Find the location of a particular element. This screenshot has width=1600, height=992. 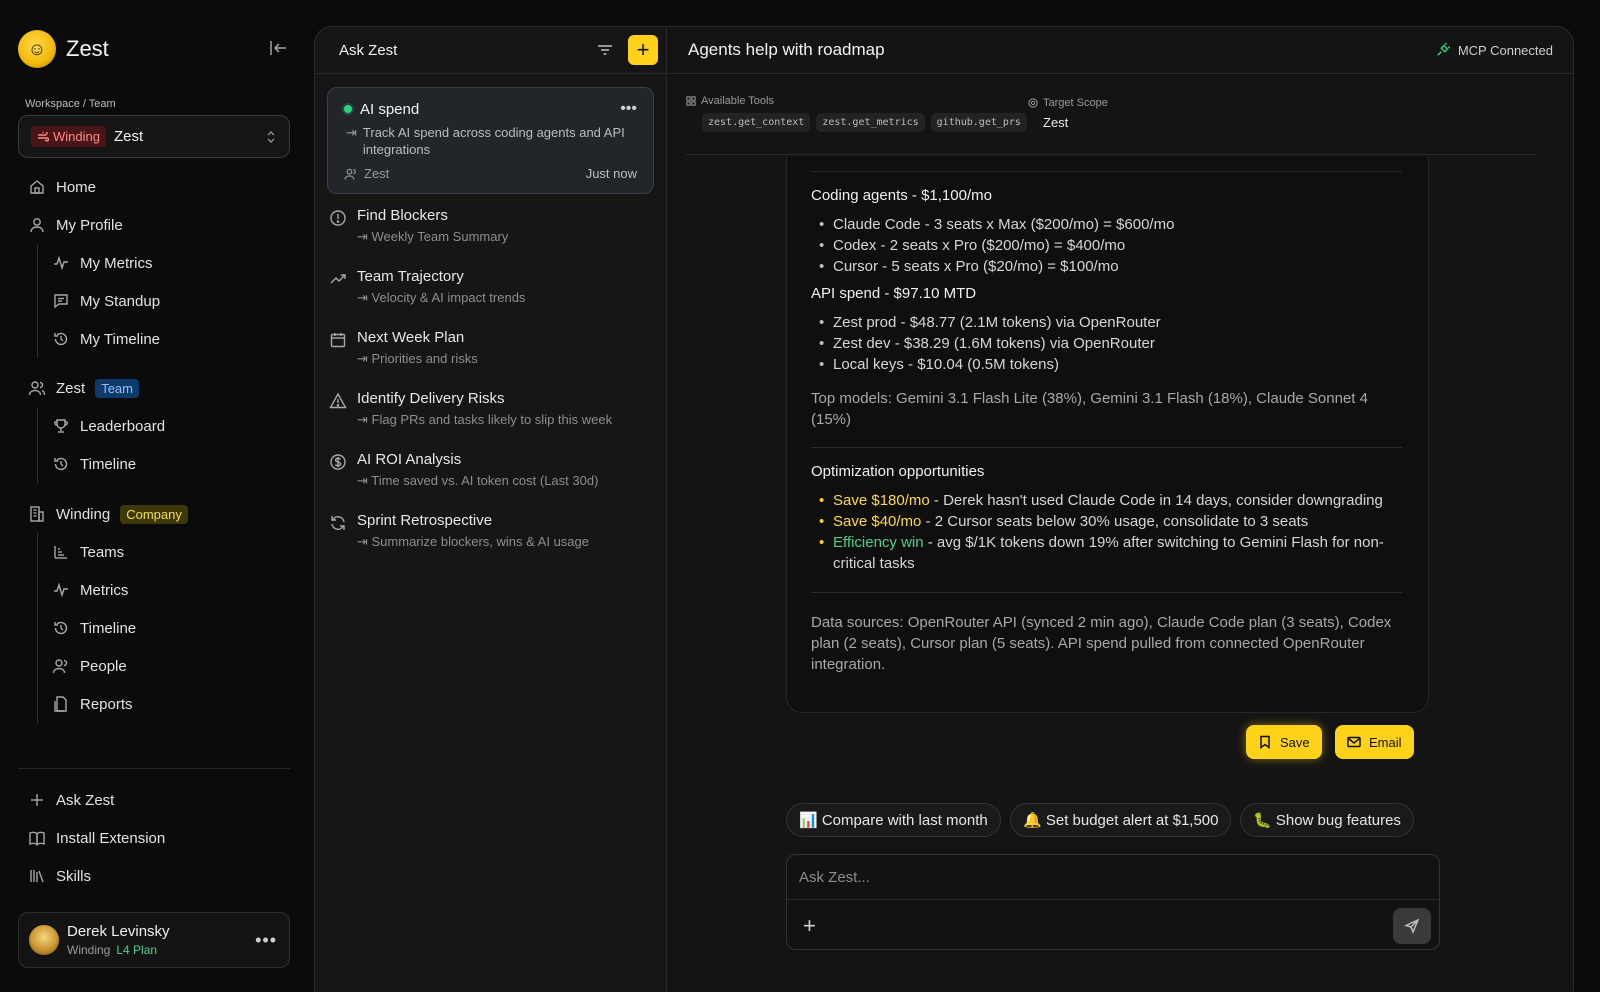

user-card: Derek Levinsky Winding L4 Plan ••• is located at coordinates (154, 940).